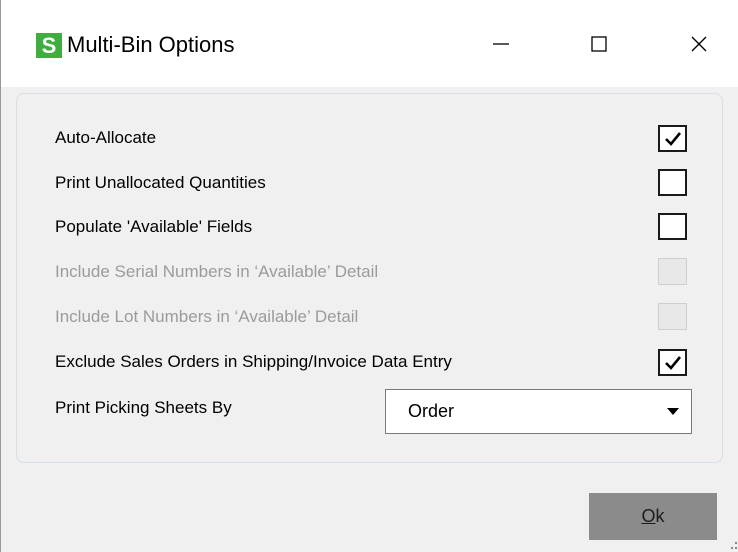 This screenshot has width=738, height=552. Describe the element at coordinates (160, 182) in the screenshot. I see `print-unallocated-quantities-label: Print Unallocated Quantities` at that location.